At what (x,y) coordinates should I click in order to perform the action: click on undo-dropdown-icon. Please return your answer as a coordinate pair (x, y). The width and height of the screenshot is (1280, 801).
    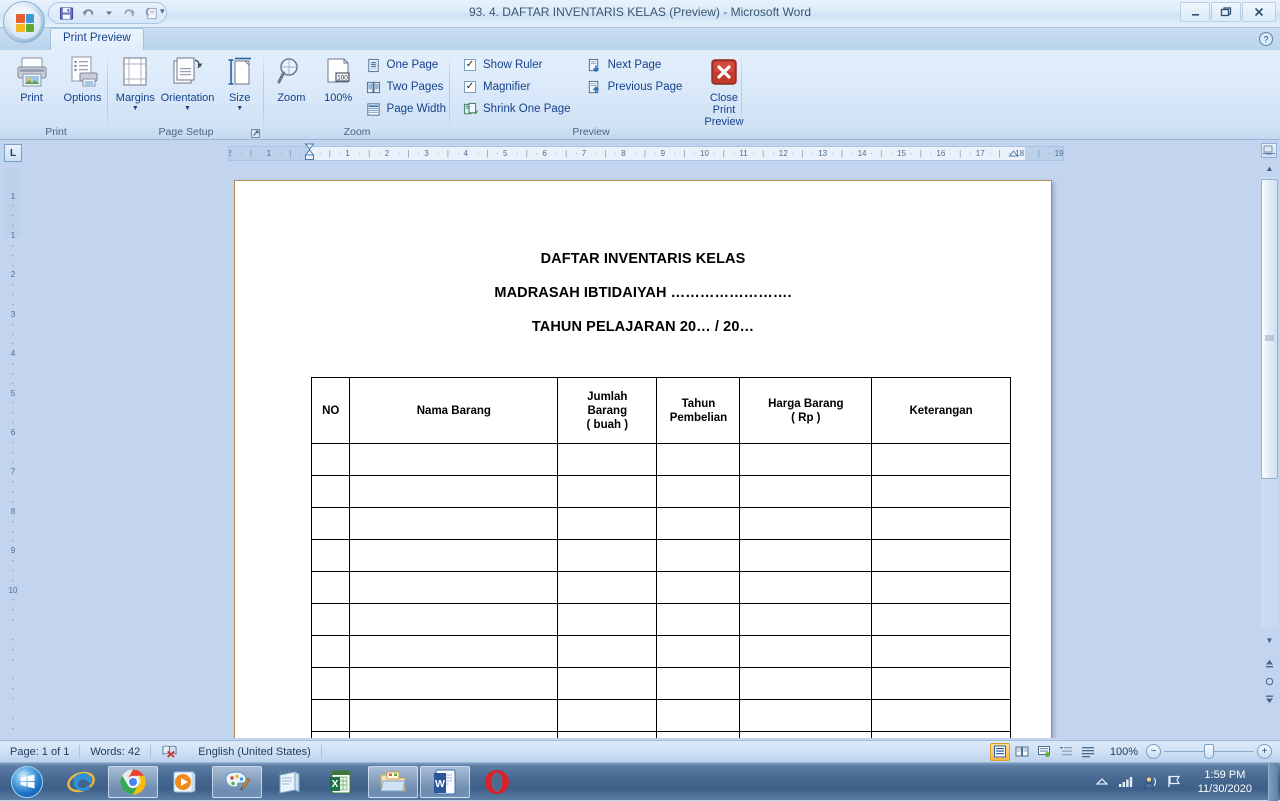
    Looking at the image, I should click on (108, 13).